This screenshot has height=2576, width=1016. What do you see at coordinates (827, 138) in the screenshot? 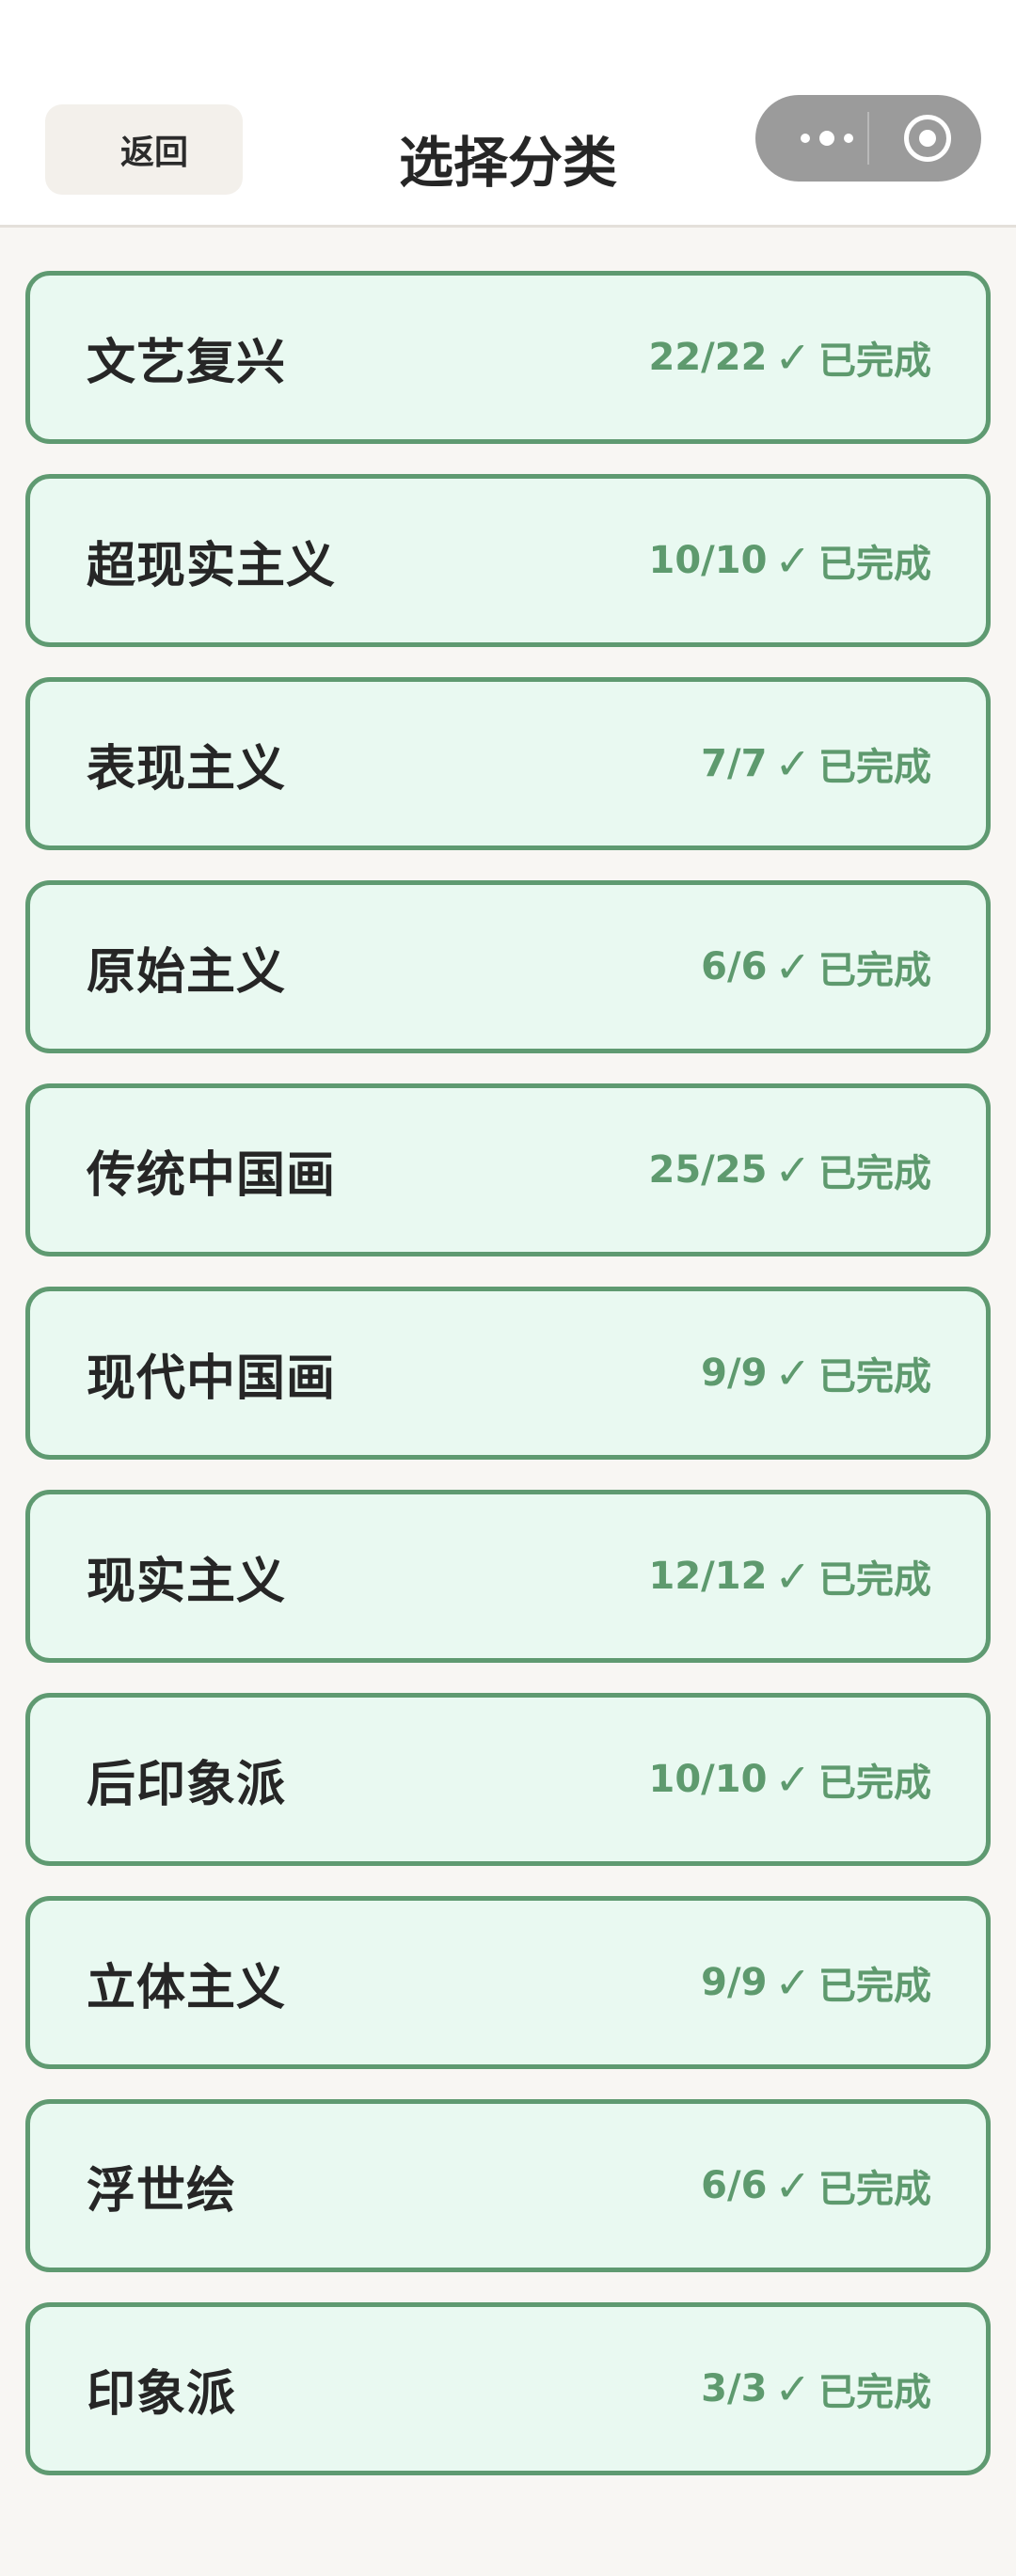
I see `more-dots-icon` at bounding box center [827, 138].